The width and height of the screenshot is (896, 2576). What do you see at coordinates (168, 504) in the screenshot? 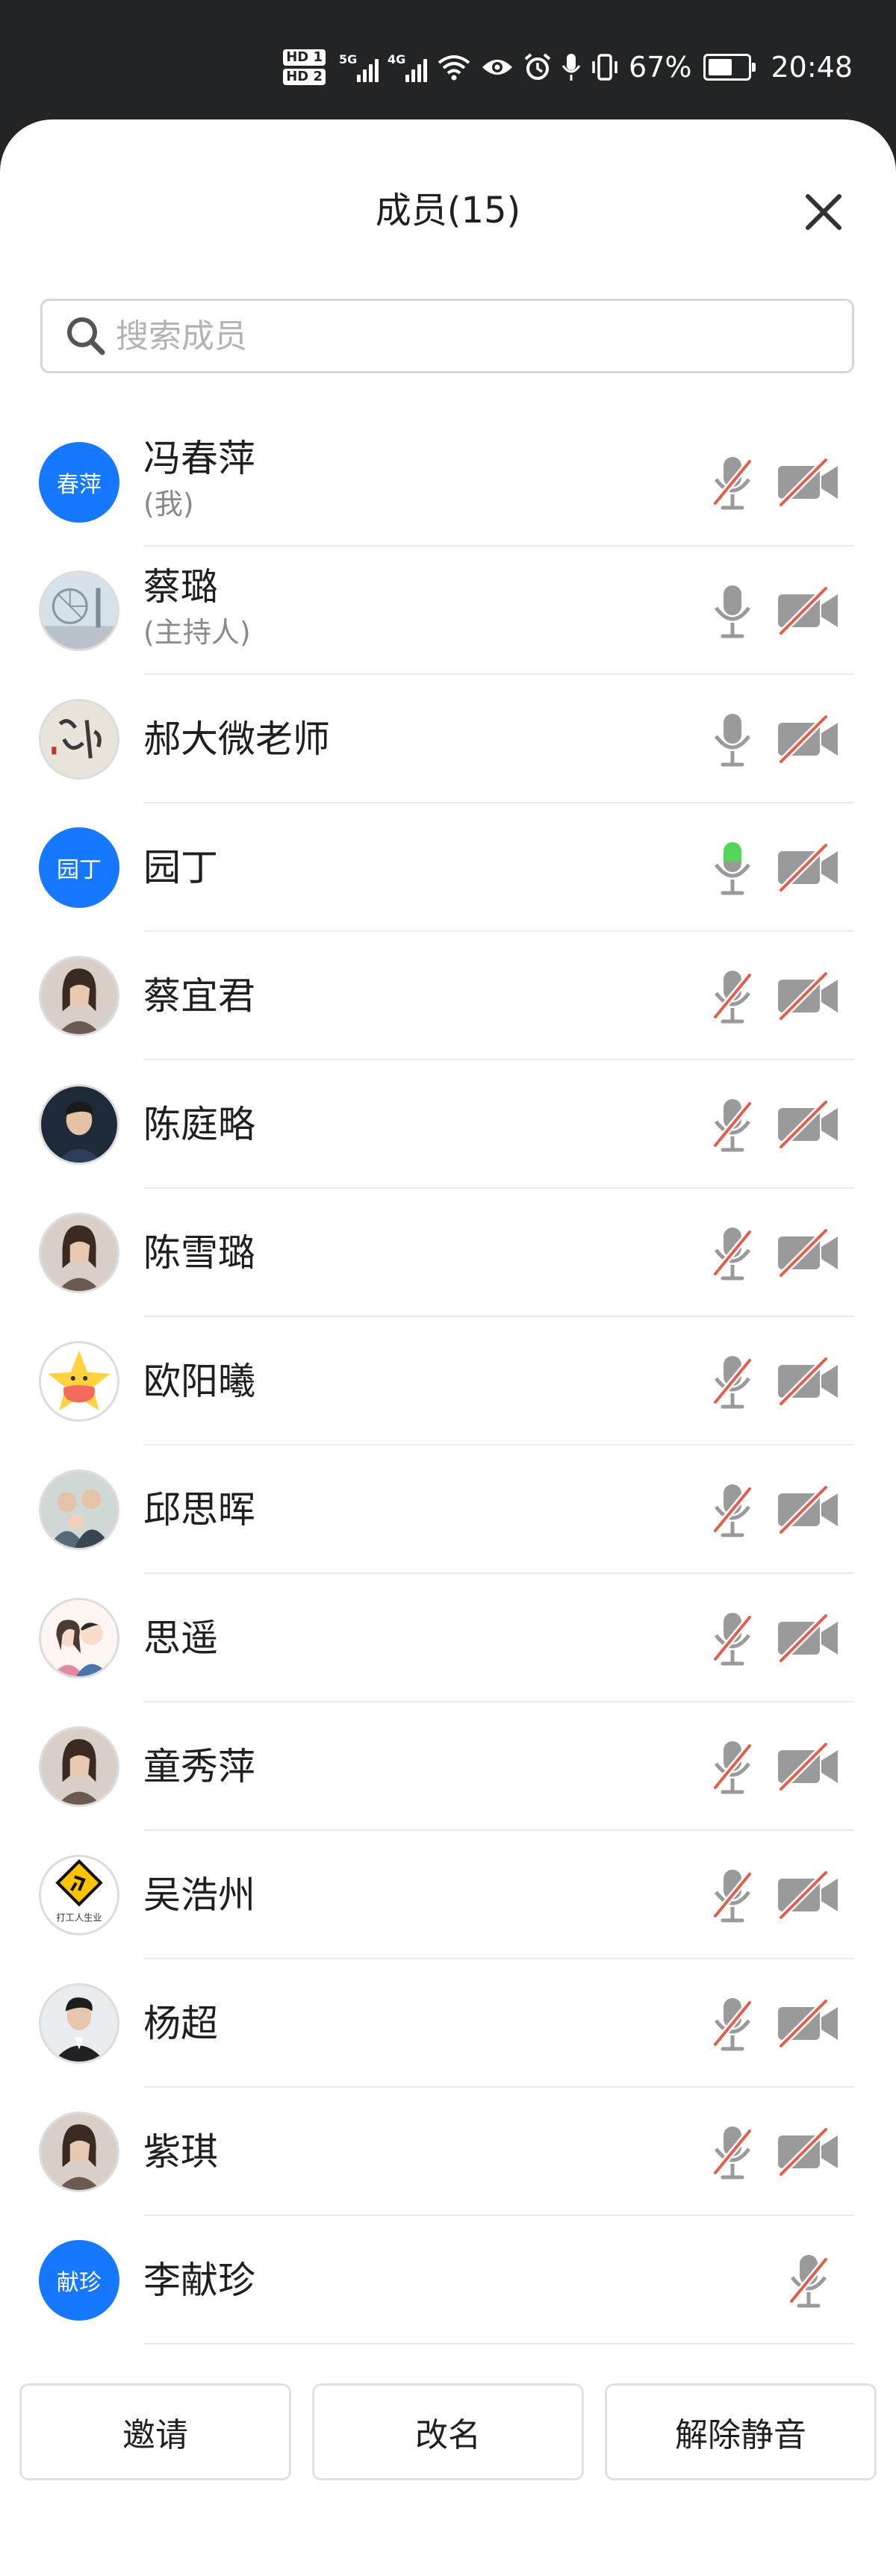
I see `member-role: (我)` at bounding box center [168, 504].